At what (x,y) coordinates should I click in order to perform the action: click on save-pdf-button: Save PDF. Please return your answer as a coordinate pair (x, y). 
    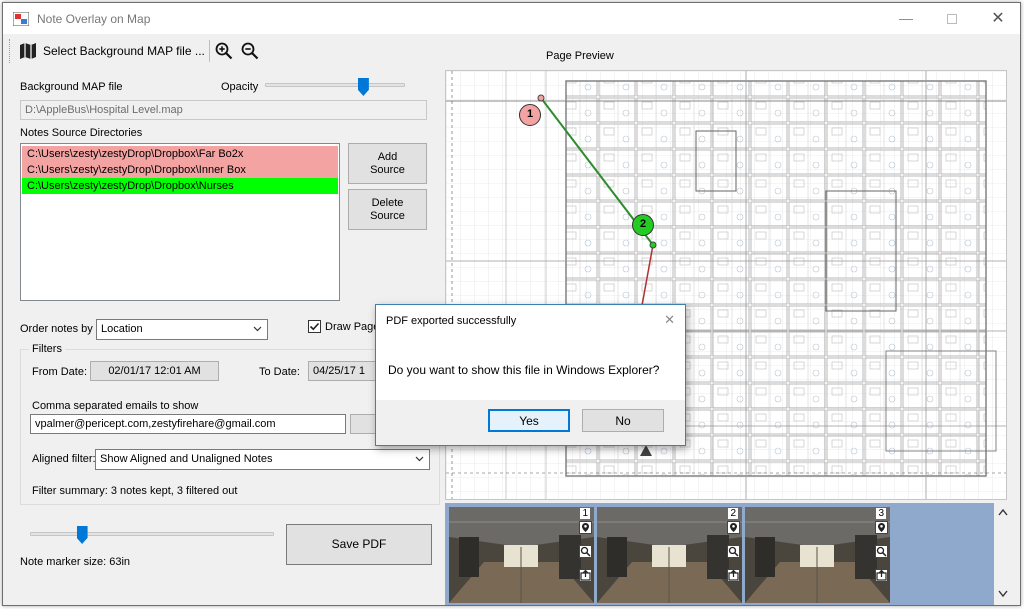
    Looking at the image, I should click on (359, 544).